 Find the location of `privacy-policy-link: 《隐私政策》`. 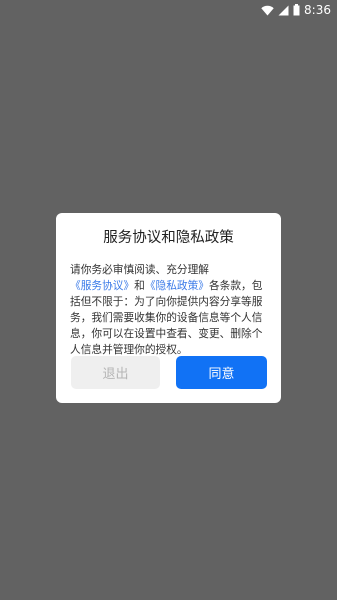

privacy-policy-link: 《隐私政策》 is located at coordinates (177, 285).